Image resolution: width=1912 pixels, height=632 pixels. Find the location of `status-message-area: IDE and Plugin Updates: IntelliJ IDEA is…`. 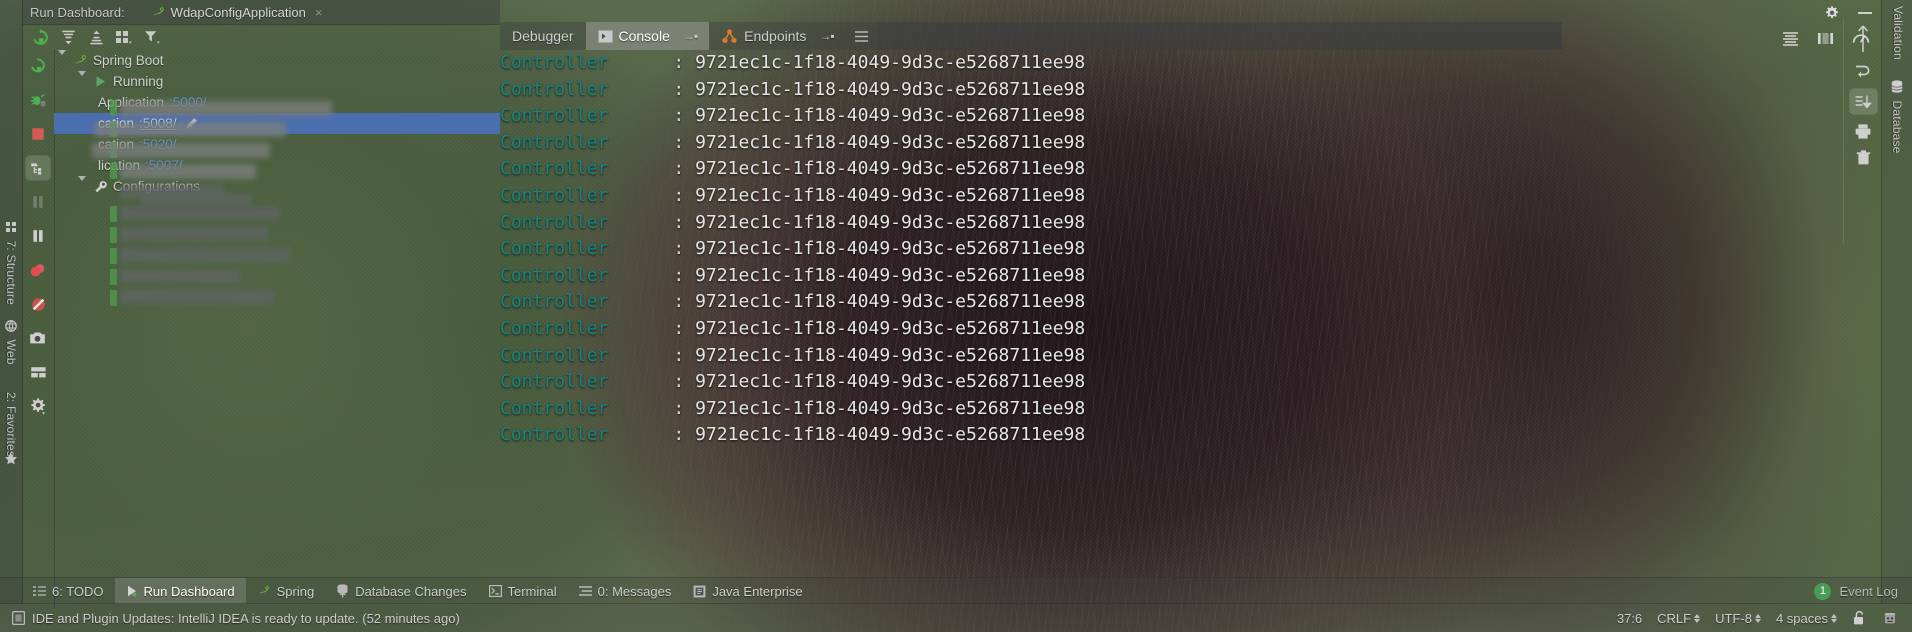

status-message-area: IDE and Plugin Updates: IntelliJ IDEA is… is located at coordinates (230, 618).